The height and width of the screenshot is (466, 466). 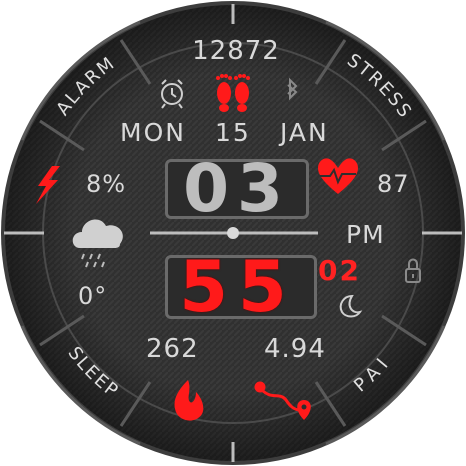 What do you see at coordinates (365, 234) in the screenshot?
I see `am-pm: PM` at bounding box center [365, 234].